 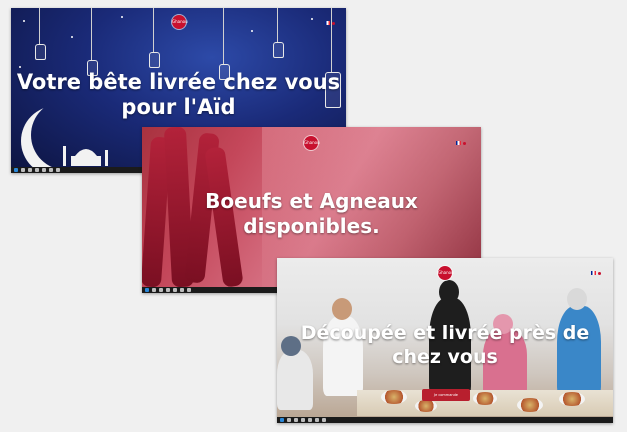 I want to click on headline-line2: disponibles., so click(x=311, y=226).